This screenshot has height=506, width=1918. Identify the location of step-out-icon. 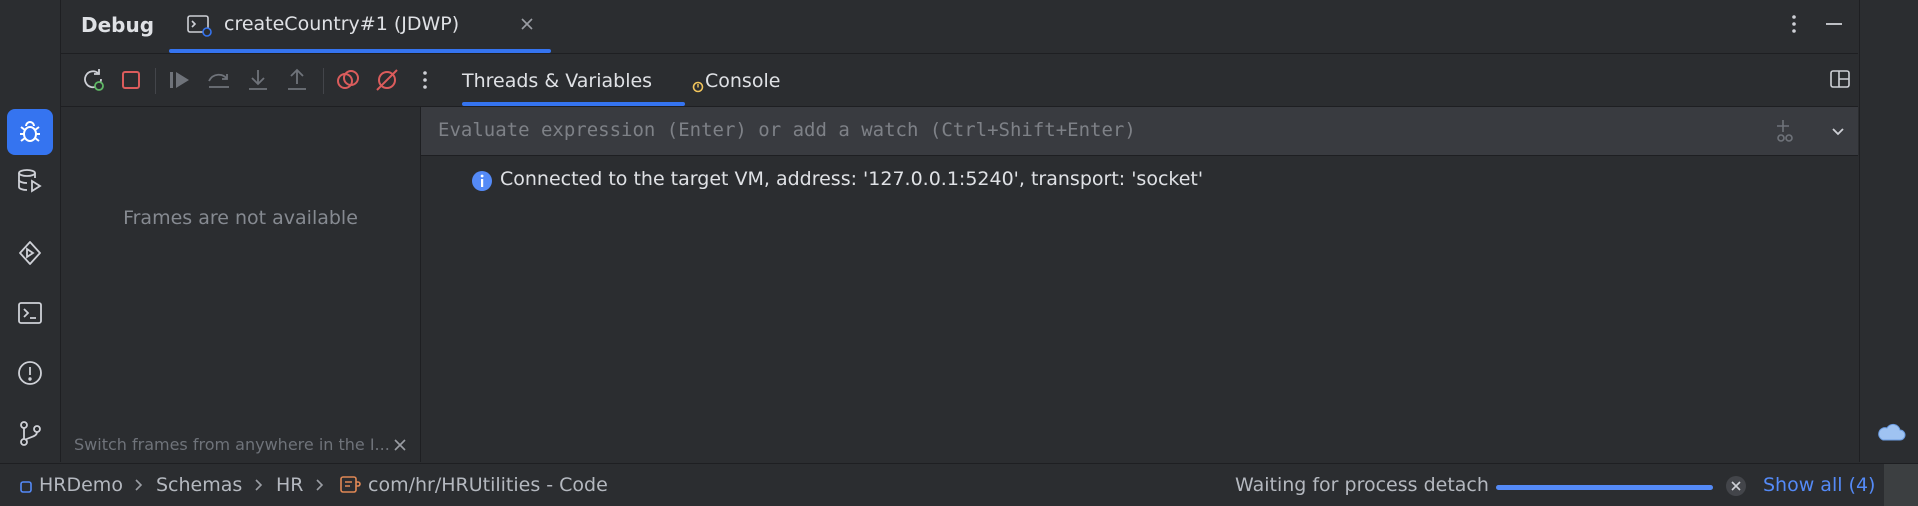
(297, 79).